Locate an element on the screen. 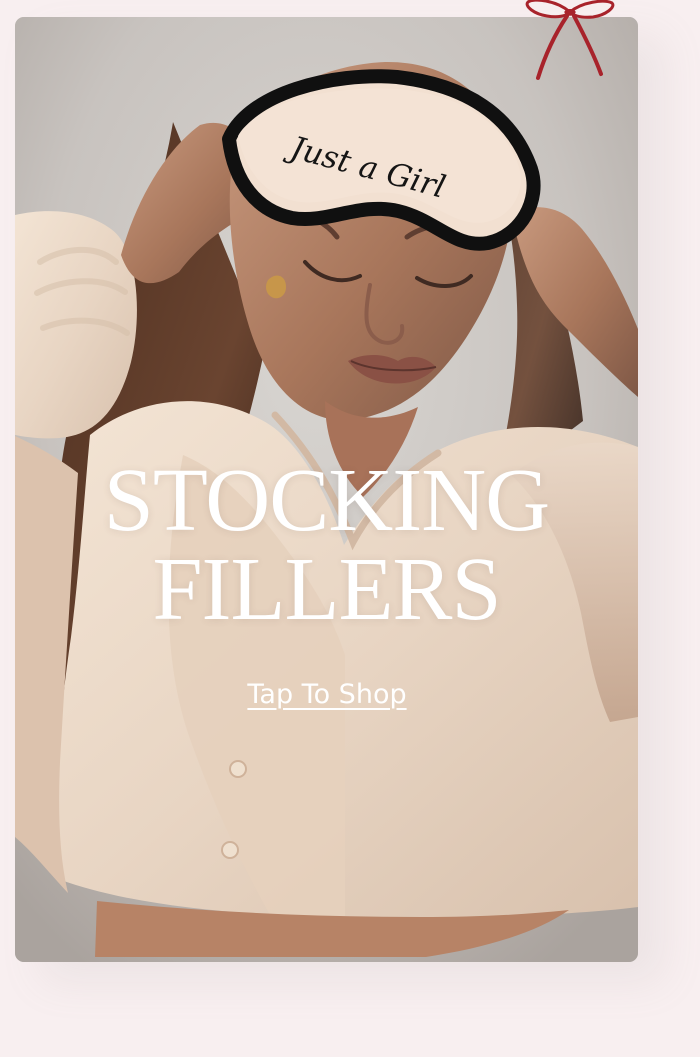 The height and width of the screenshot is (1057, 700). headline-line-2: FILLERS is located at coordinates (326, 589).